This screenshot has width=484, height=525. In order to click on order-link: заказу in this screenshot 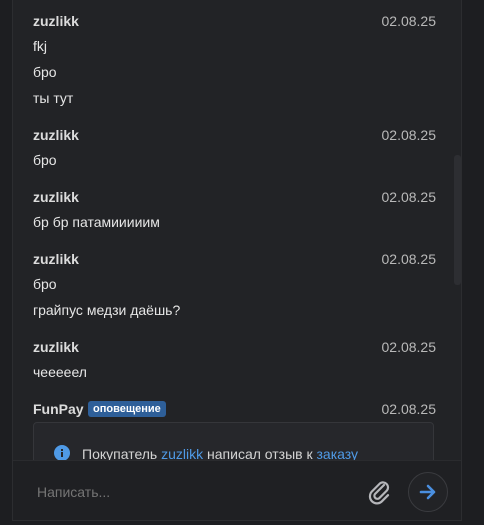, I will do `click(338, 453)`.